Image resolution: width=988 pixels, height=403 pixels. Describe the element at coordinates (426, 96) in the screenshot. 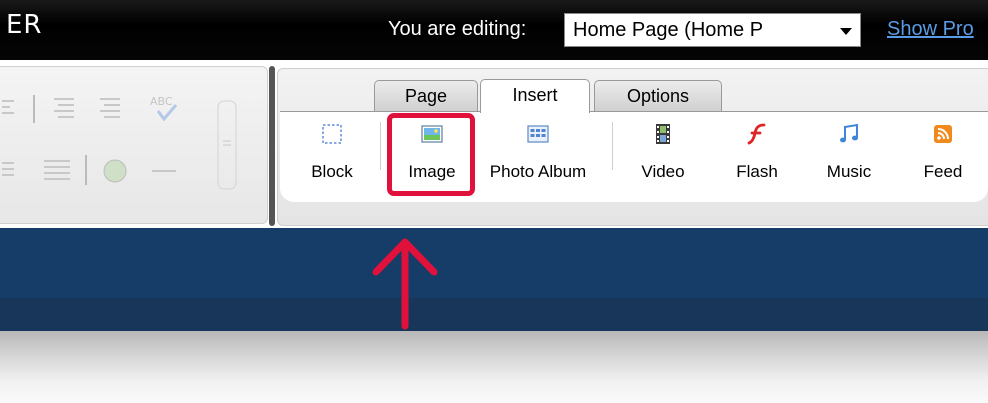

I see `tab-page: Page` at that location.